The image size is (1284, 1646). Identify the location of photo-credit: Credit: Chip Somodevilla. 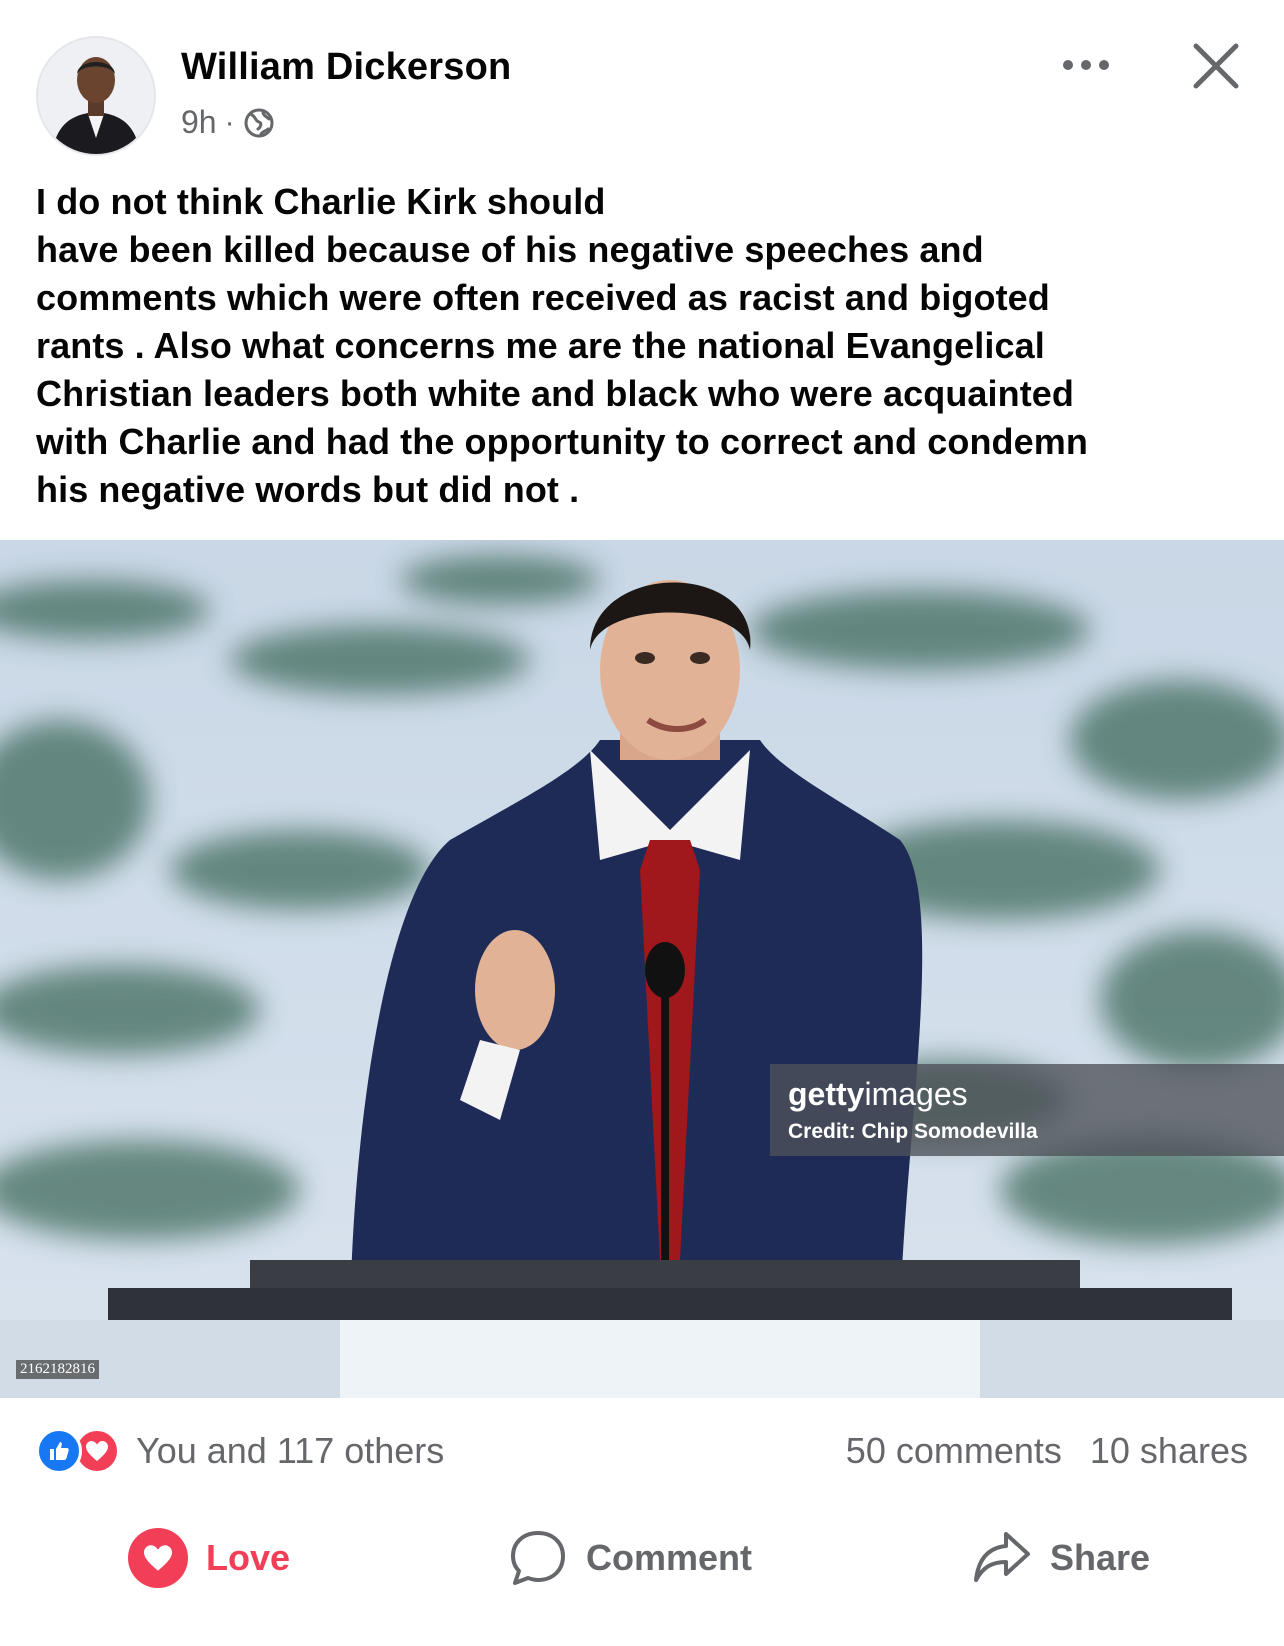
(913, 1131).